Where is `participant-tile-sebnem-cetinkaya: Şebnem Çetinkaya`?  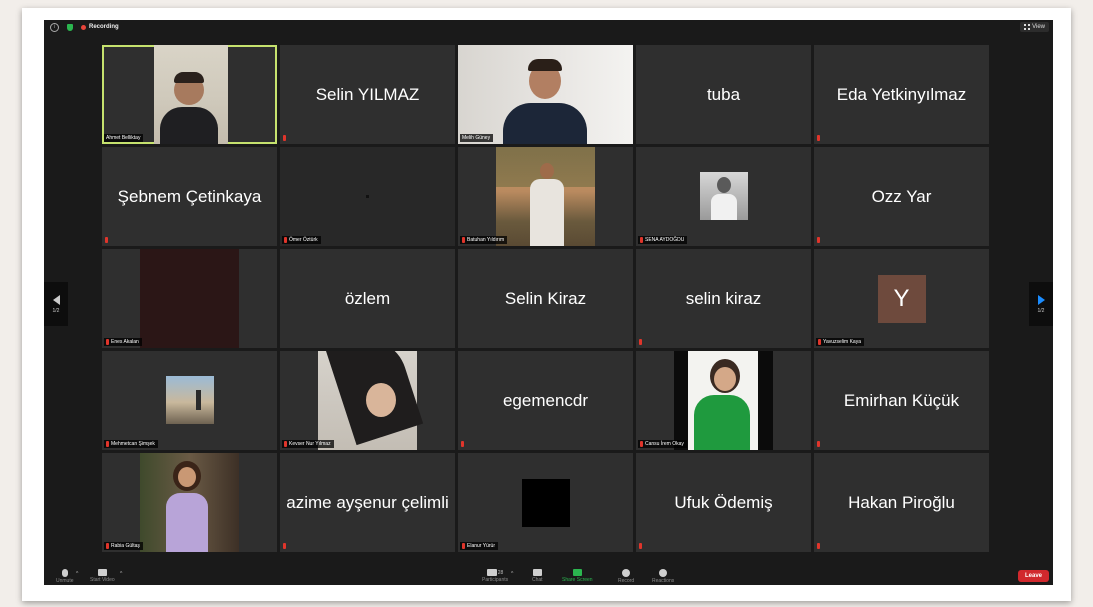 participant-tile-sebnem-cetinkaya: Şebnem Çetinkaya is located at coordinates (189, 196).